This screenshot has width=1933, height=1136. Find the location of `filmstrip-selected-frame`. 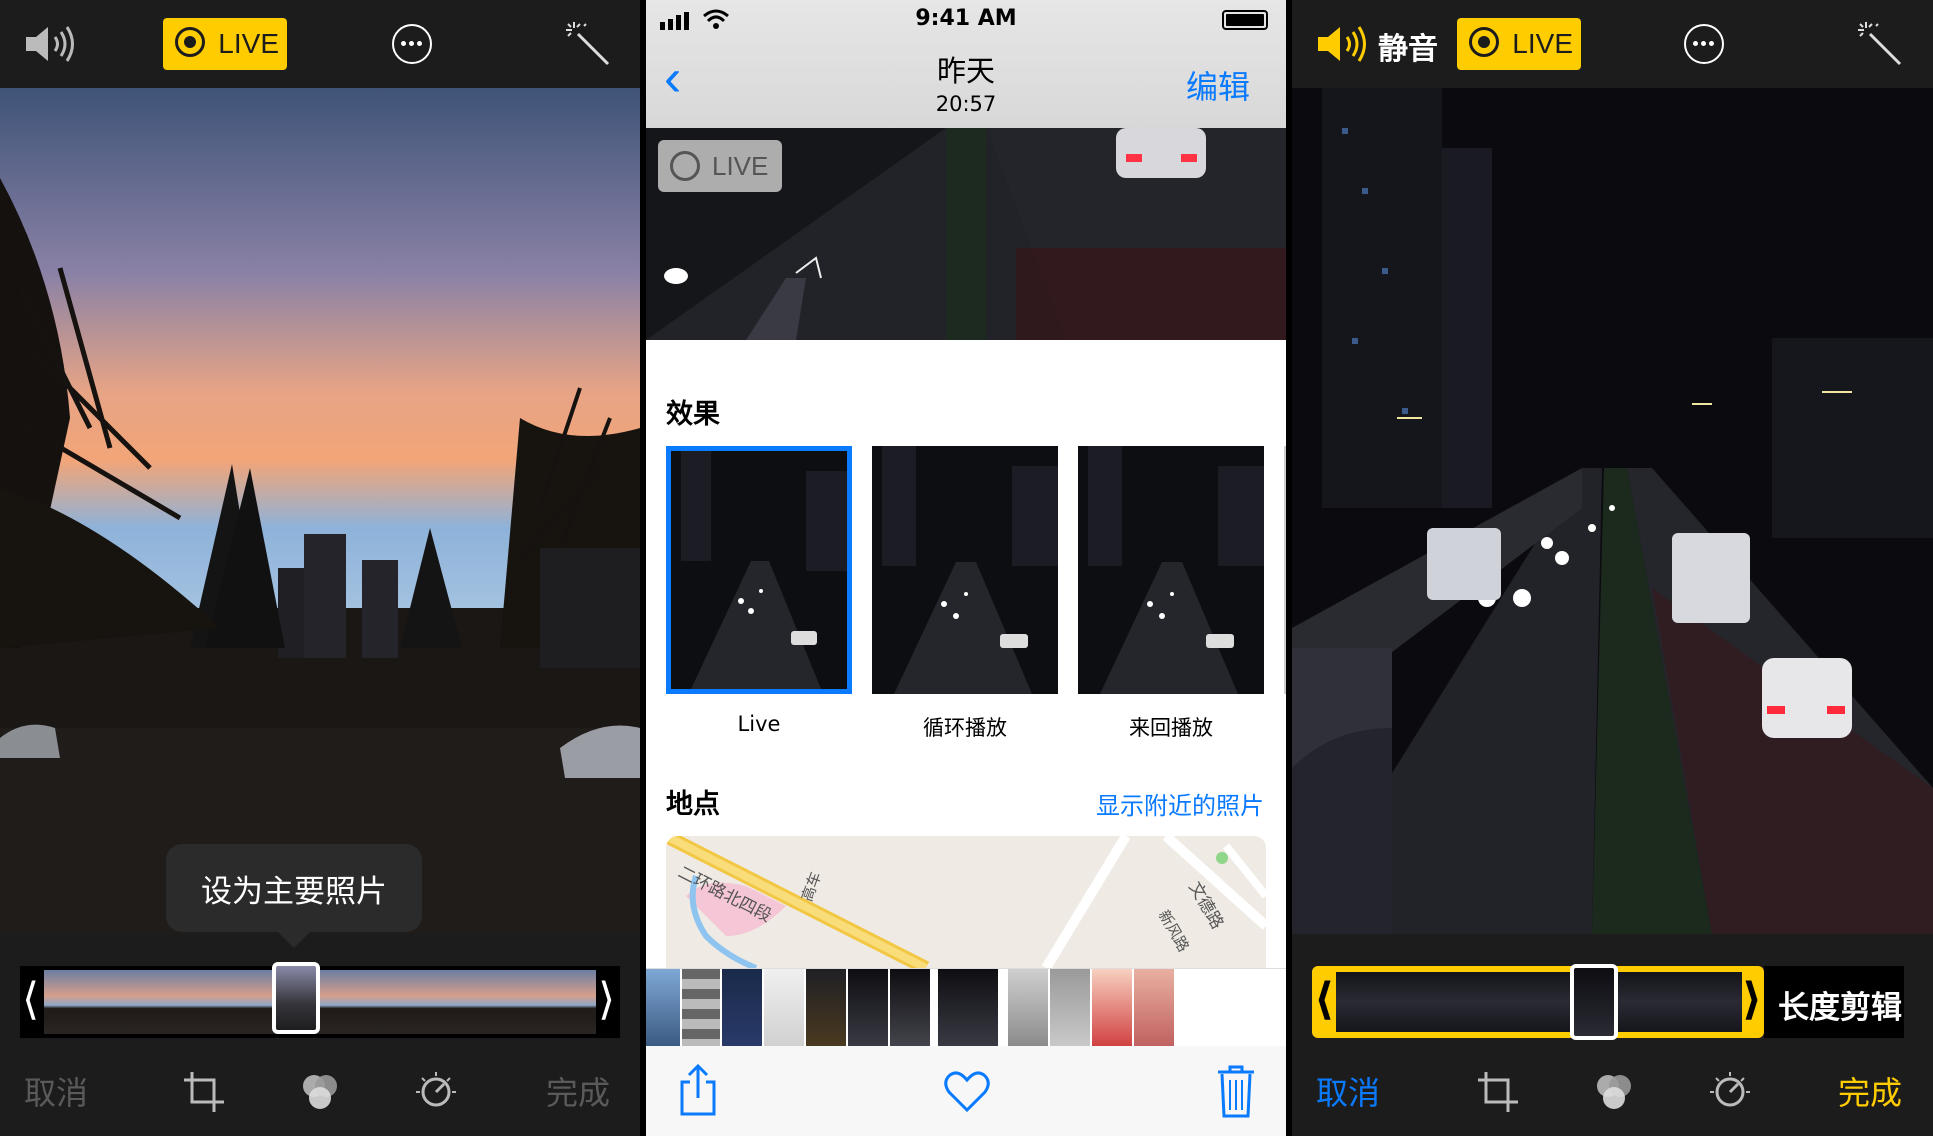

filmstrip-selected-frame is located at coordinates (296, 998).